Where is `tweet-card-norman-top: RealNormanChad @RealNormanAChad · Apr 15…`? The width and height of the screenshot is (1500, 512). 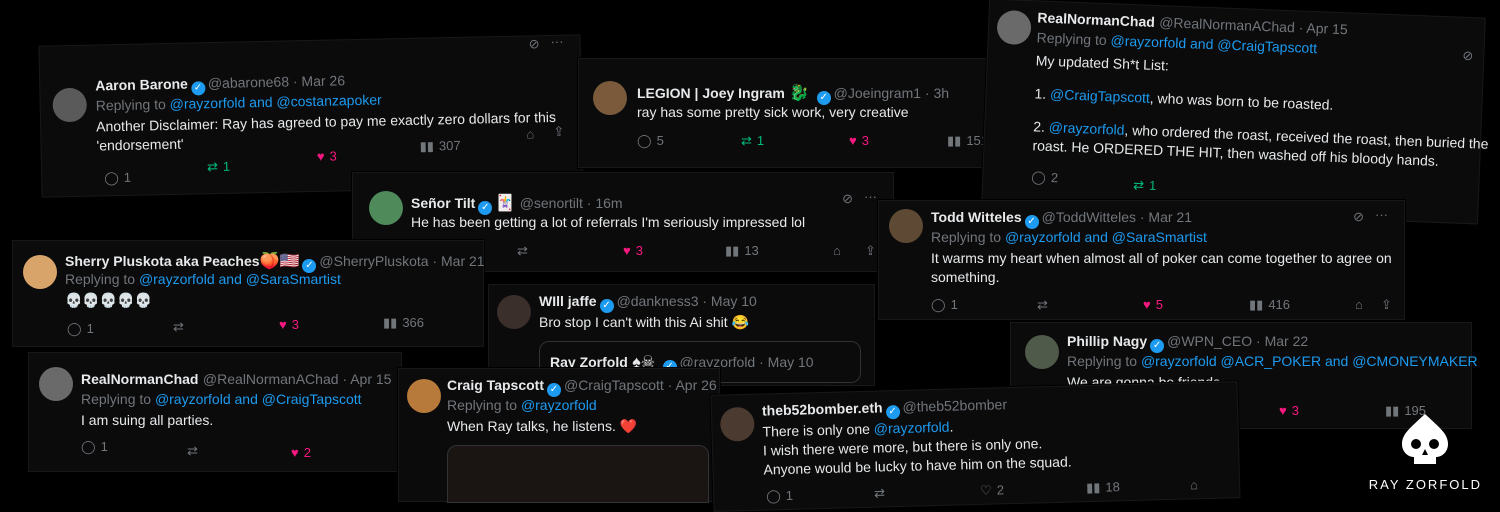 tweet-card-norman-top: RealNormanChad @RealNormanAChad · Apr 15… is located at coordinates (1235, 112).